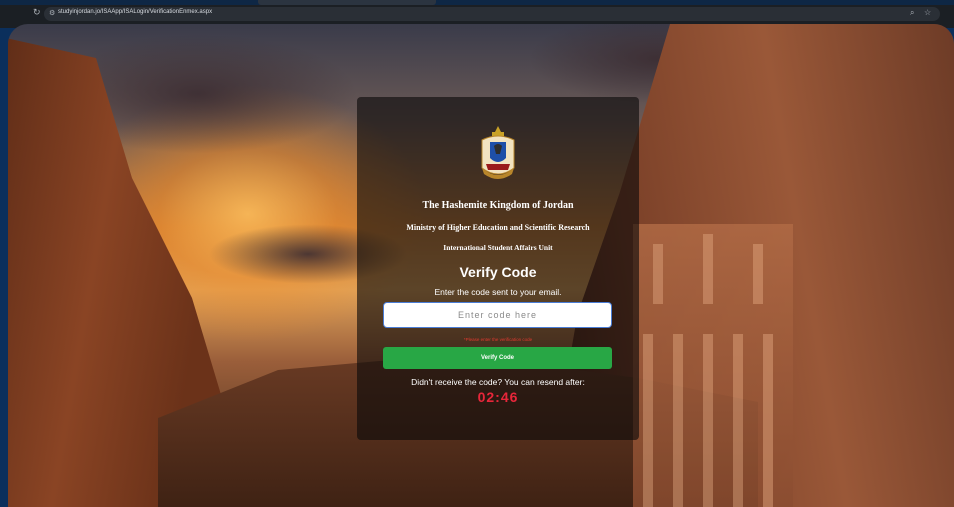  Describe the element at coordinates (498, 292) in the screenshot. I see `instruction-text: Enter the code sent to your email.` at that location.